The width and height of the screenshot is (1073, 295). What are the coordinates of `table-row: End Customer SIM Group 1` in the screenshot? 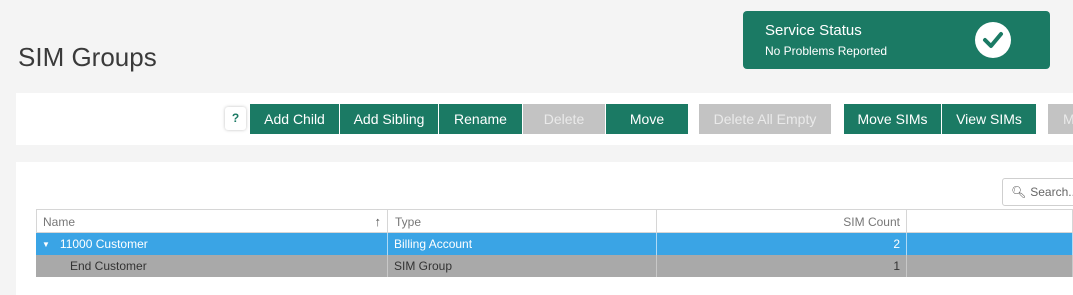 It's located at (554, 266).